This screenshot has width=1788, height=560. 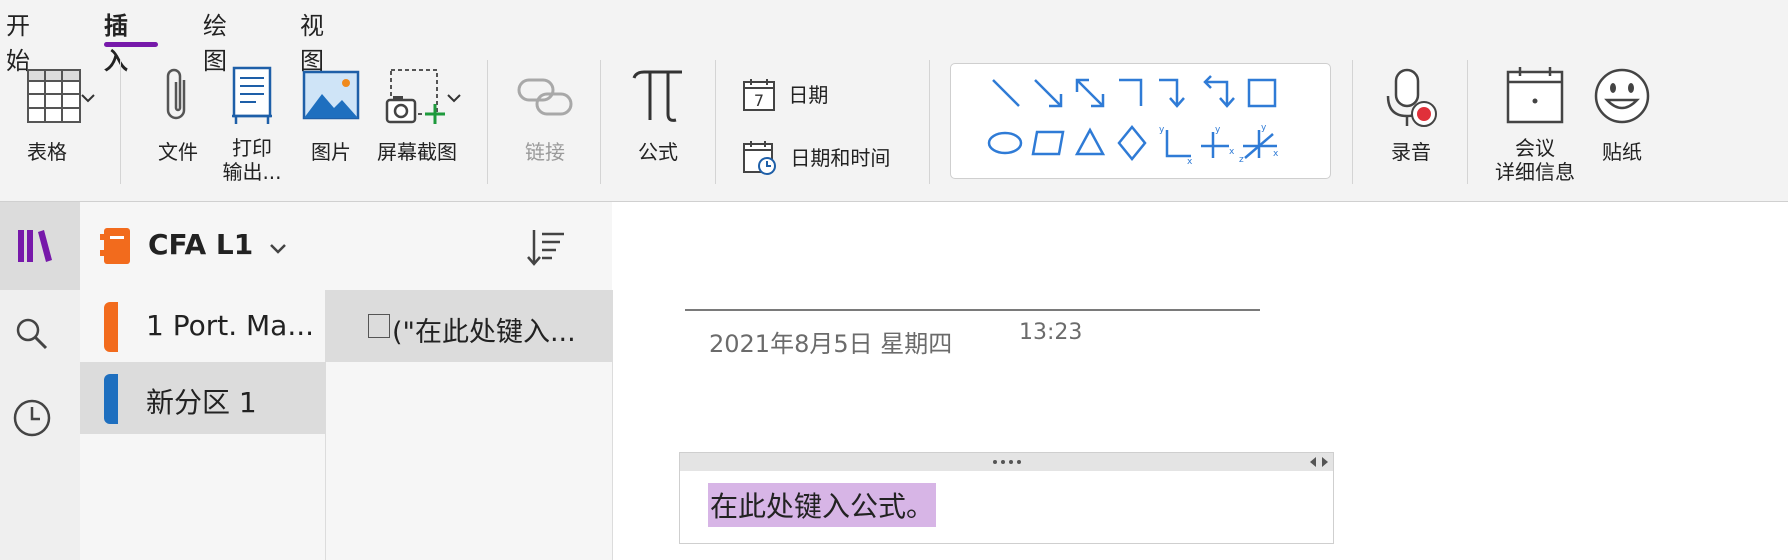 I want to click on tab-view: 视图, so click(x=312, y=41).